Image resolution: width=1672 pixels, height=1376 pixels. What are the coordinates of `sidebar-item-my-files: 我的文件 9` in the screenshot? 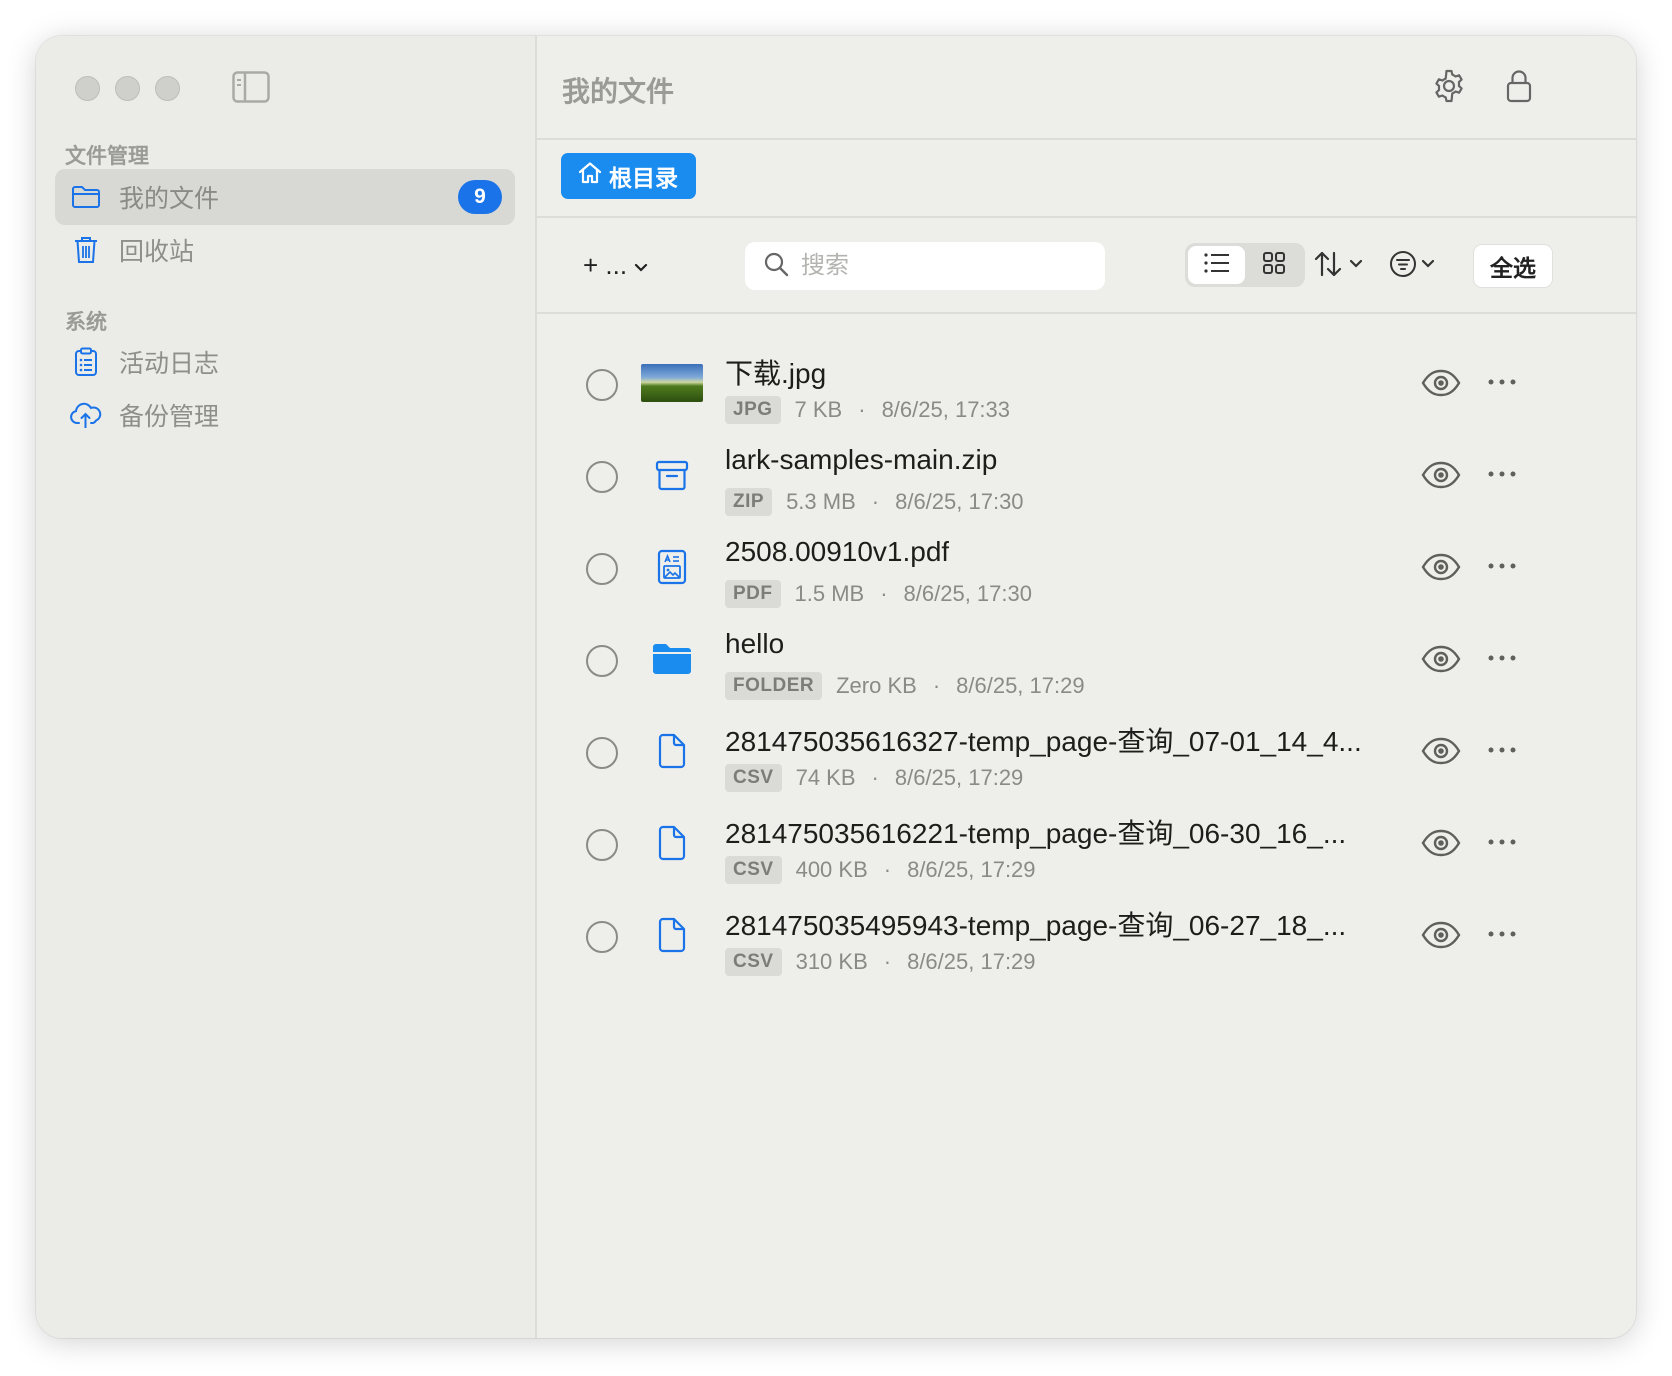 It's located at (285, 197).